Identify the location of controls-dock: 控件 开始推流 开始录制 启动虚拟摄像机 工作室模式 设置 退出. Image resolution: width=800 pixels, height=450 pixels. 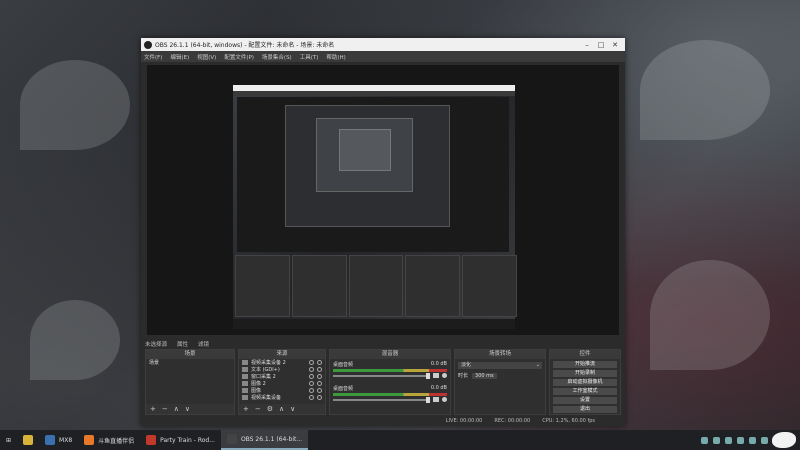
(585, 382).